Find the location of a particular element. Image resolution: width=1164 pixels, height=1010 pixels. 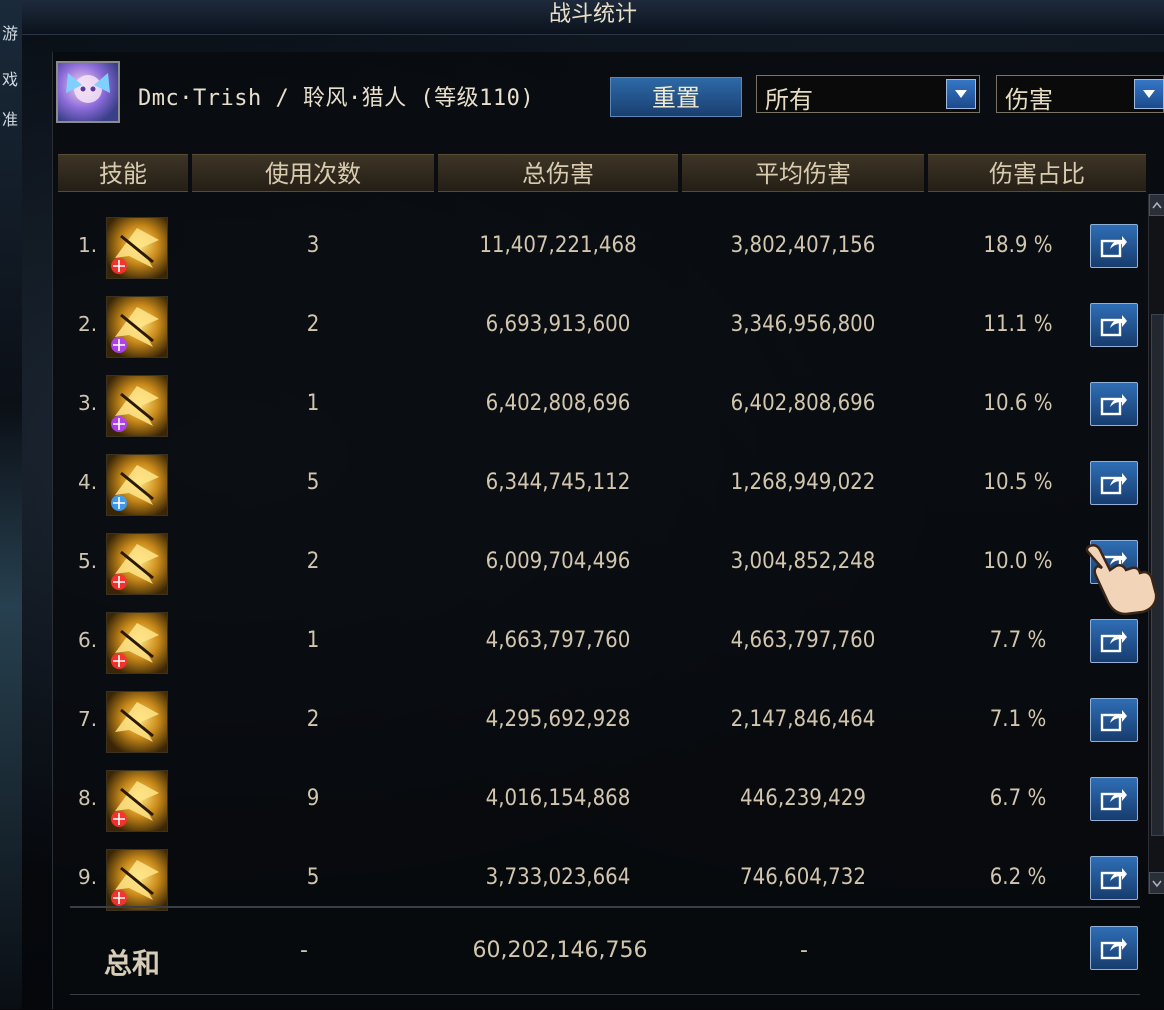

row-total-damage: 6,693,913,600 is located at coordinates (558, 324).